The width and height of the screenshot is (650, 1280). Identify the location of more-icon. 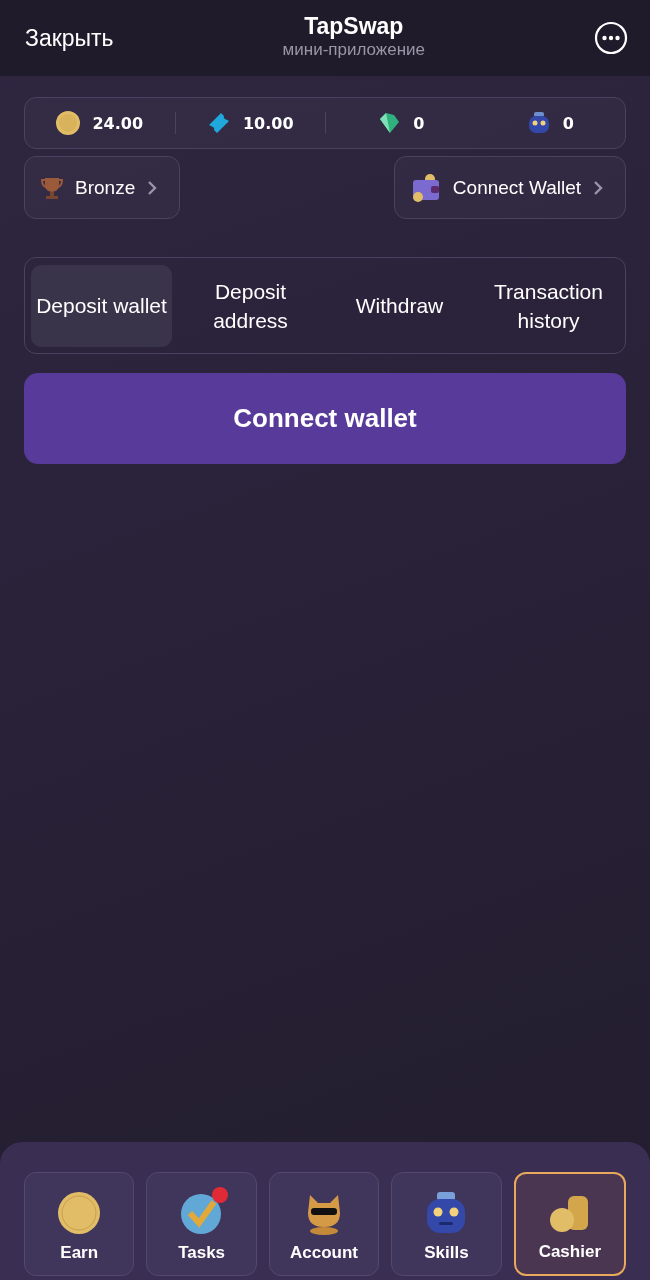
(611, 38).